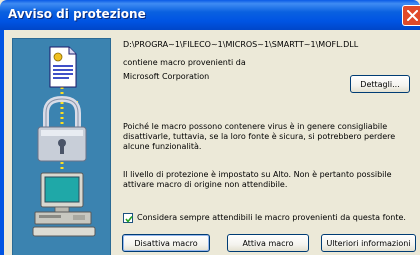 This screenshot has height=255, width=420. I want to click on close-icon, so click(412, 15).